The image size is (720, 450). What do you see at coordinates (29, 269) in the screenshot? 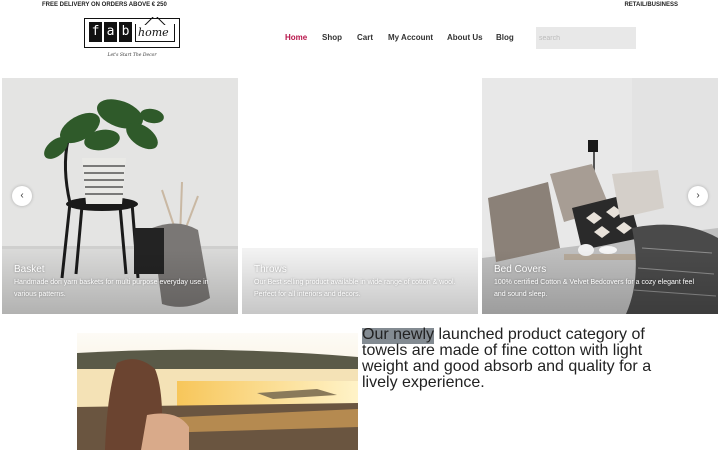
I see `slide-title: Basket` at bounding box center [29, 269].